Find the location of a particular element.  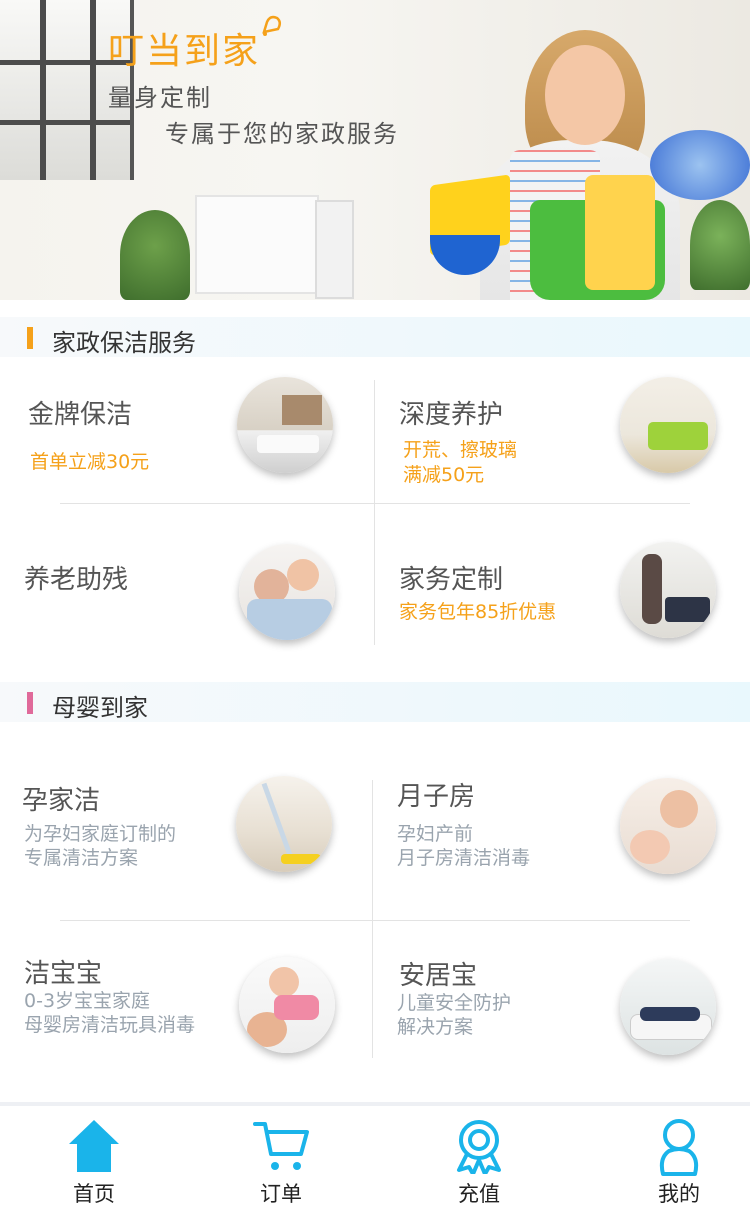

duster-decoration is located at coordinates (700, 165).